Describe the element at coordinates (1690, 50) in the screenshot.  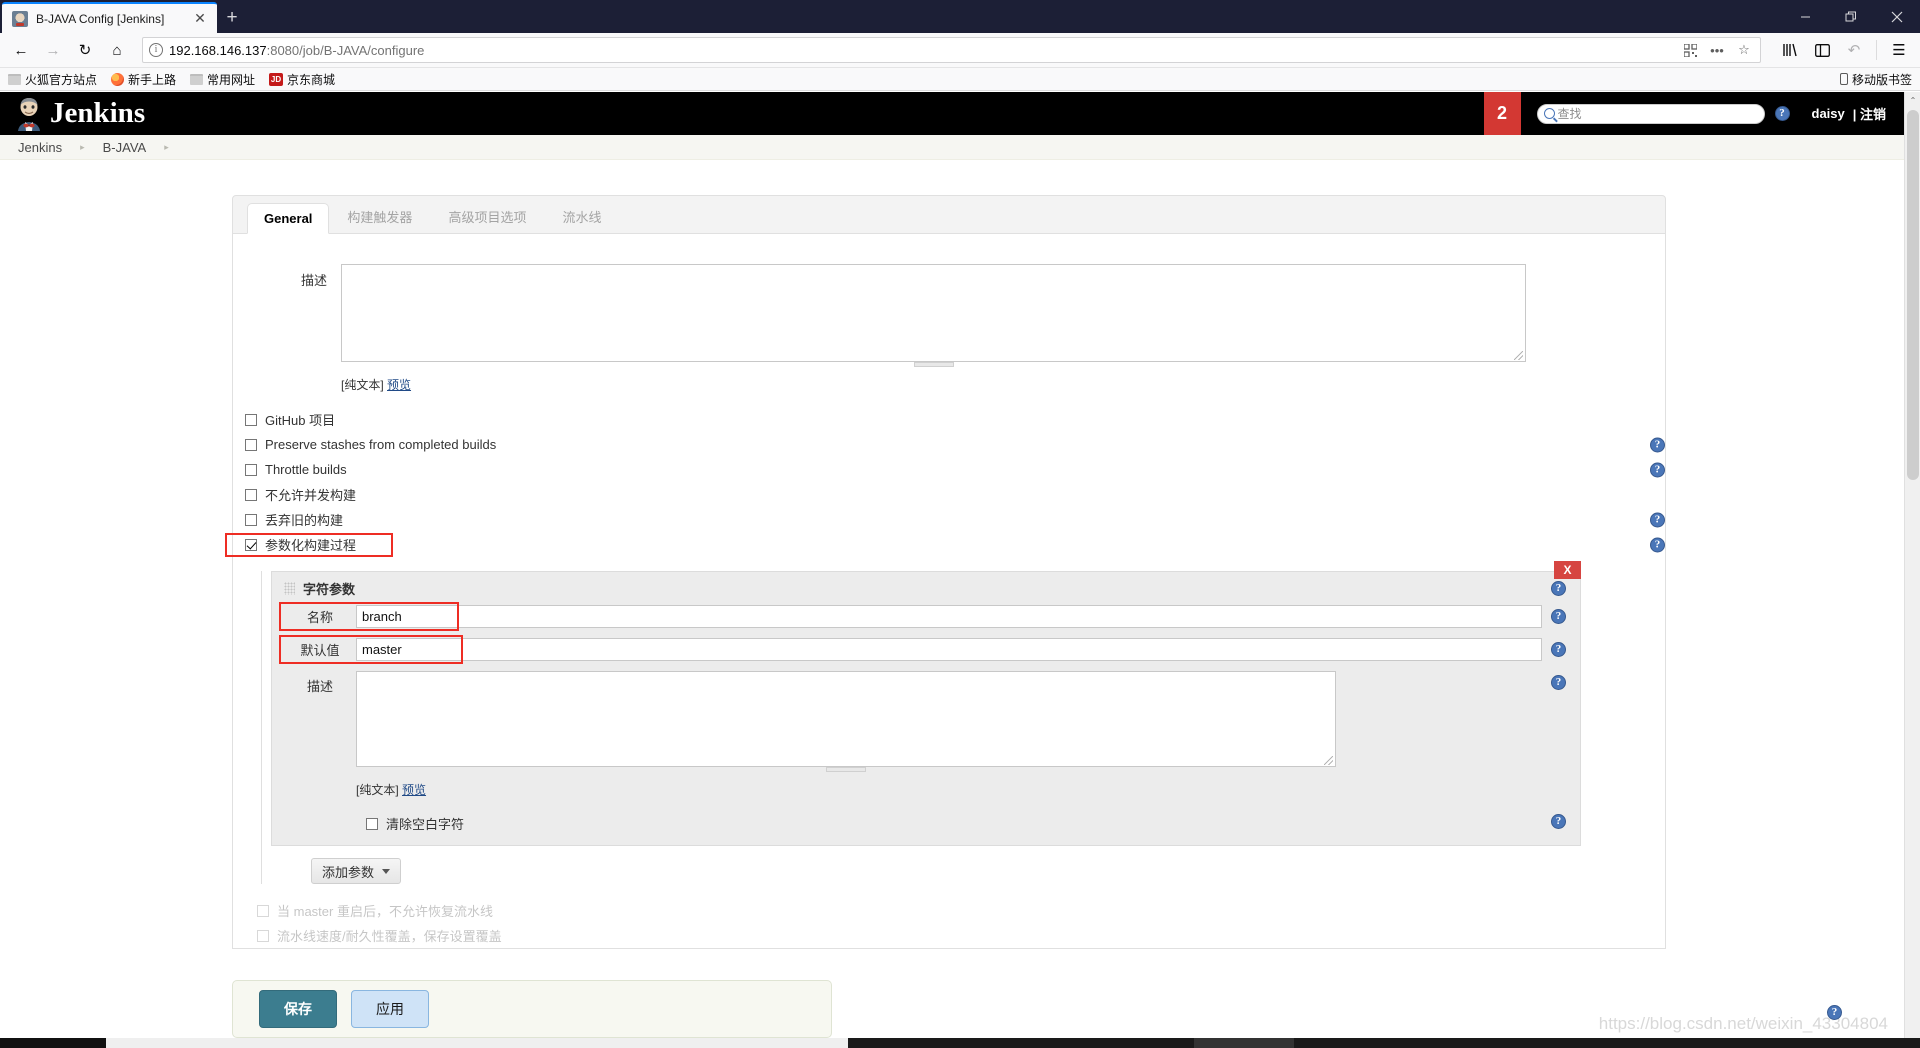
I see `qr-code-icon` at that location.